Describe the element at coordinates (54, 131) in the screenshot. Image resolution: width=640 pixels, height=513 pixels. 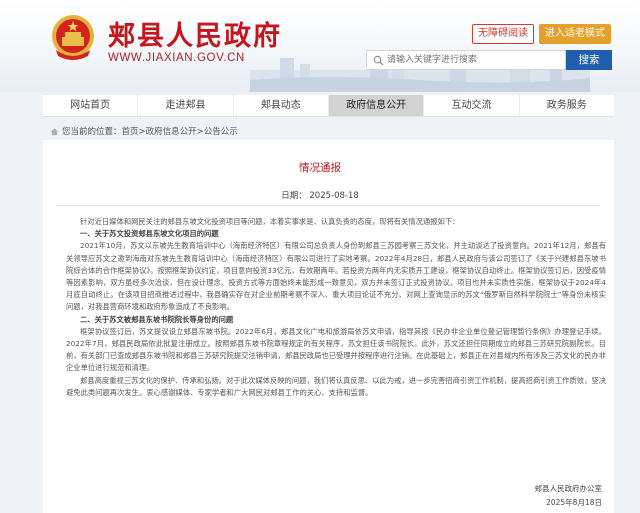
I see `home-icon` at that location.